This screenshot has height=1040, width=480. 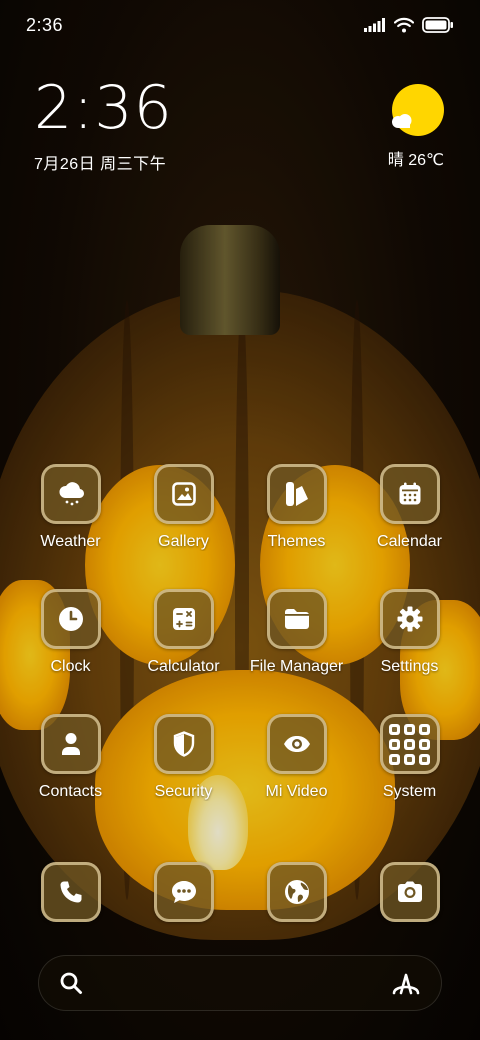 I want to click on weather-cloud-icon, so click(x=71, y=494).